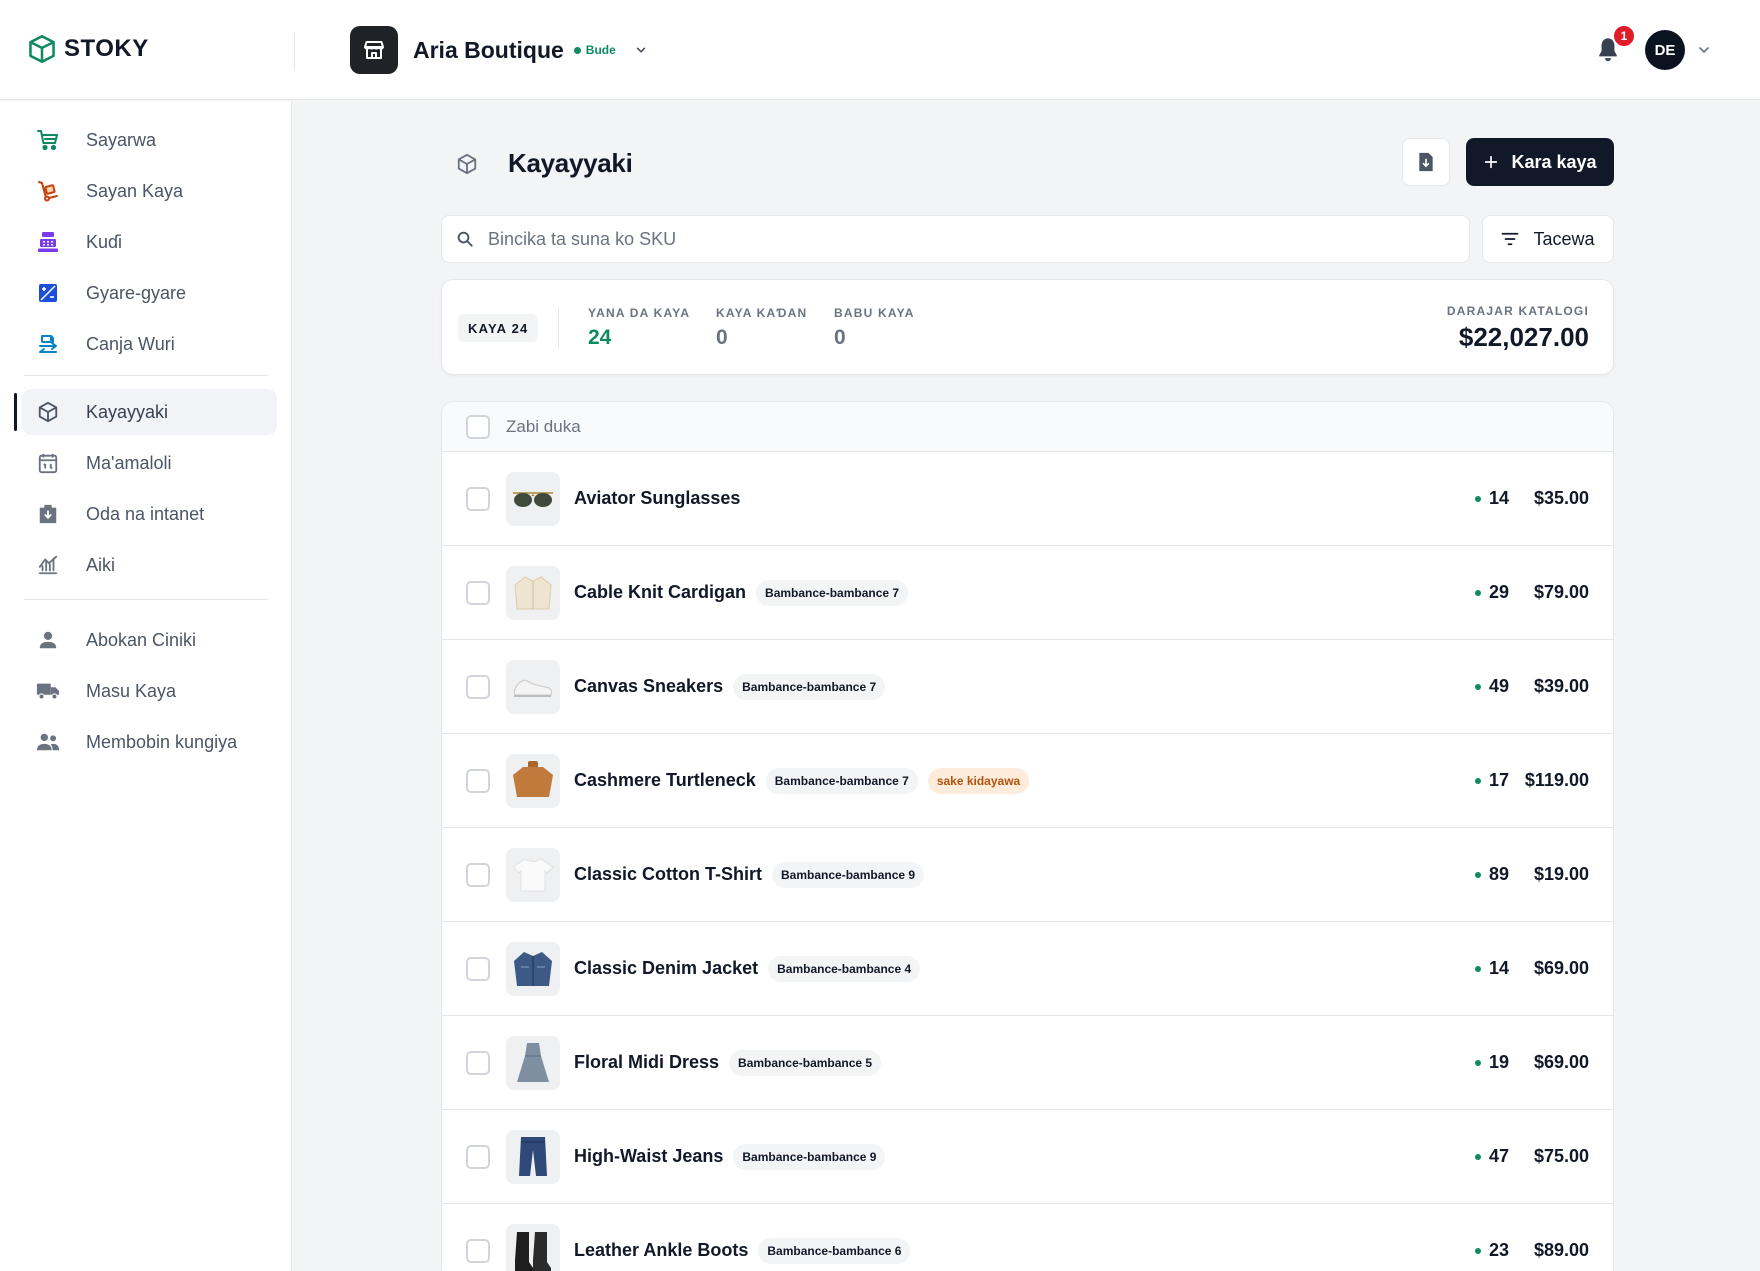 The image size is (1760, 1271). What do you see at coordinates (1561, 968) in the screenshot?
I see `product-price: $69.00` at bounding box center [1561, 968].